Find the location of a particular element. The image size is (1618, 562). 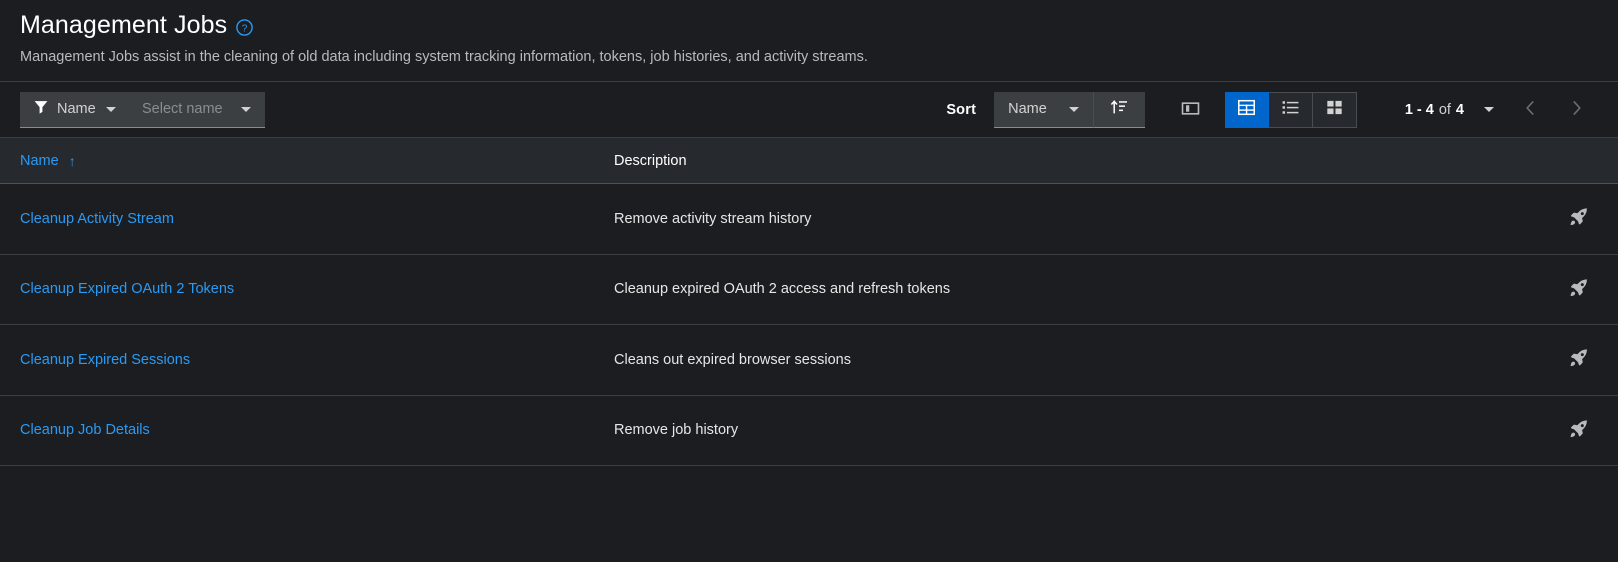

card-view-icon is located at coordinates (1334, 110).